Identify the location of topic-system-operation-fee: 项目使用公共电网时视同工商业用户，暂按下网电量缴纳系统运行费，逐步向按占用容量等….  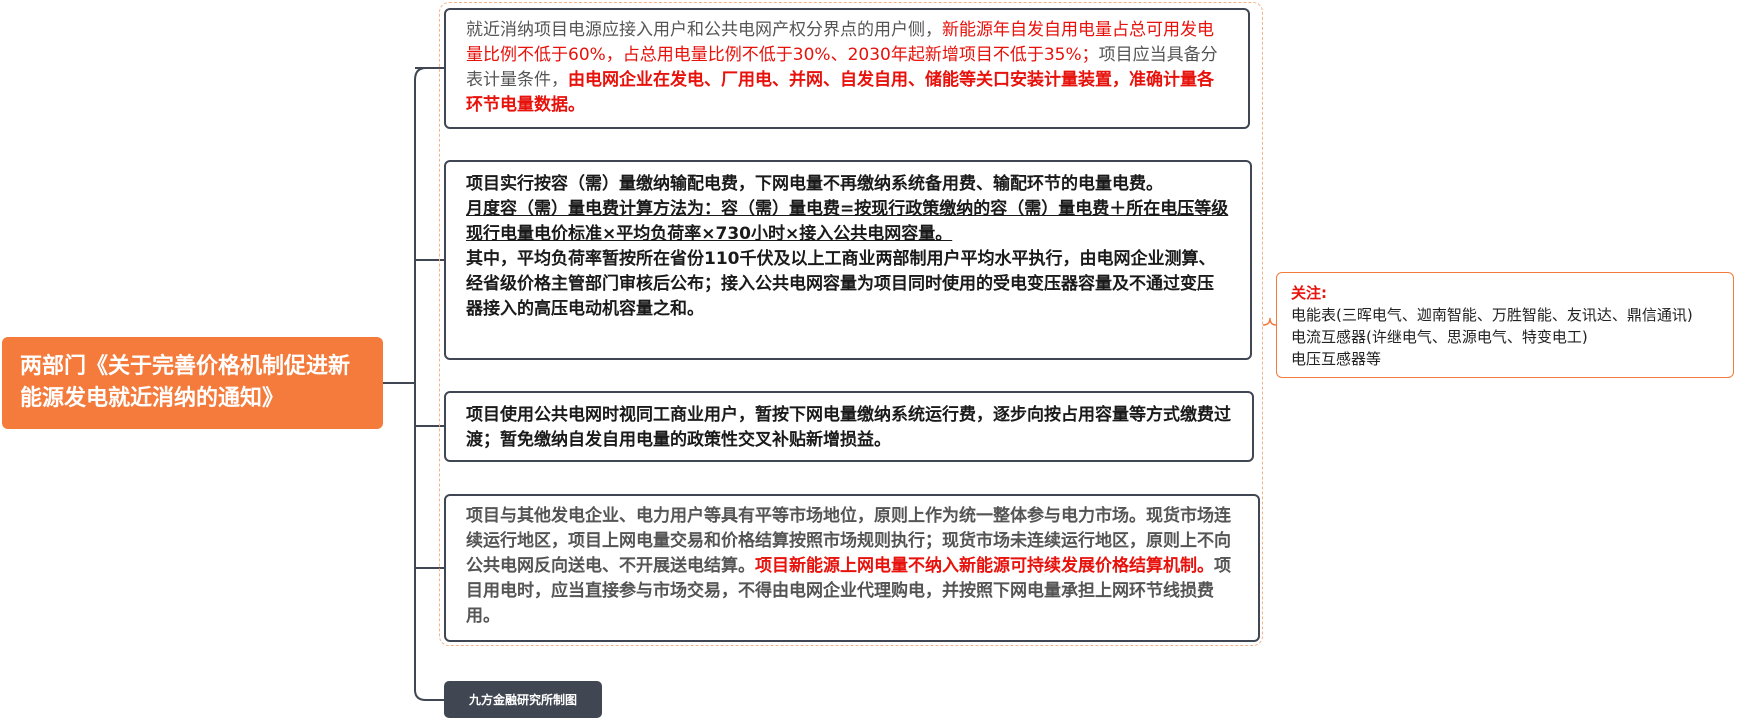
(849, 426).